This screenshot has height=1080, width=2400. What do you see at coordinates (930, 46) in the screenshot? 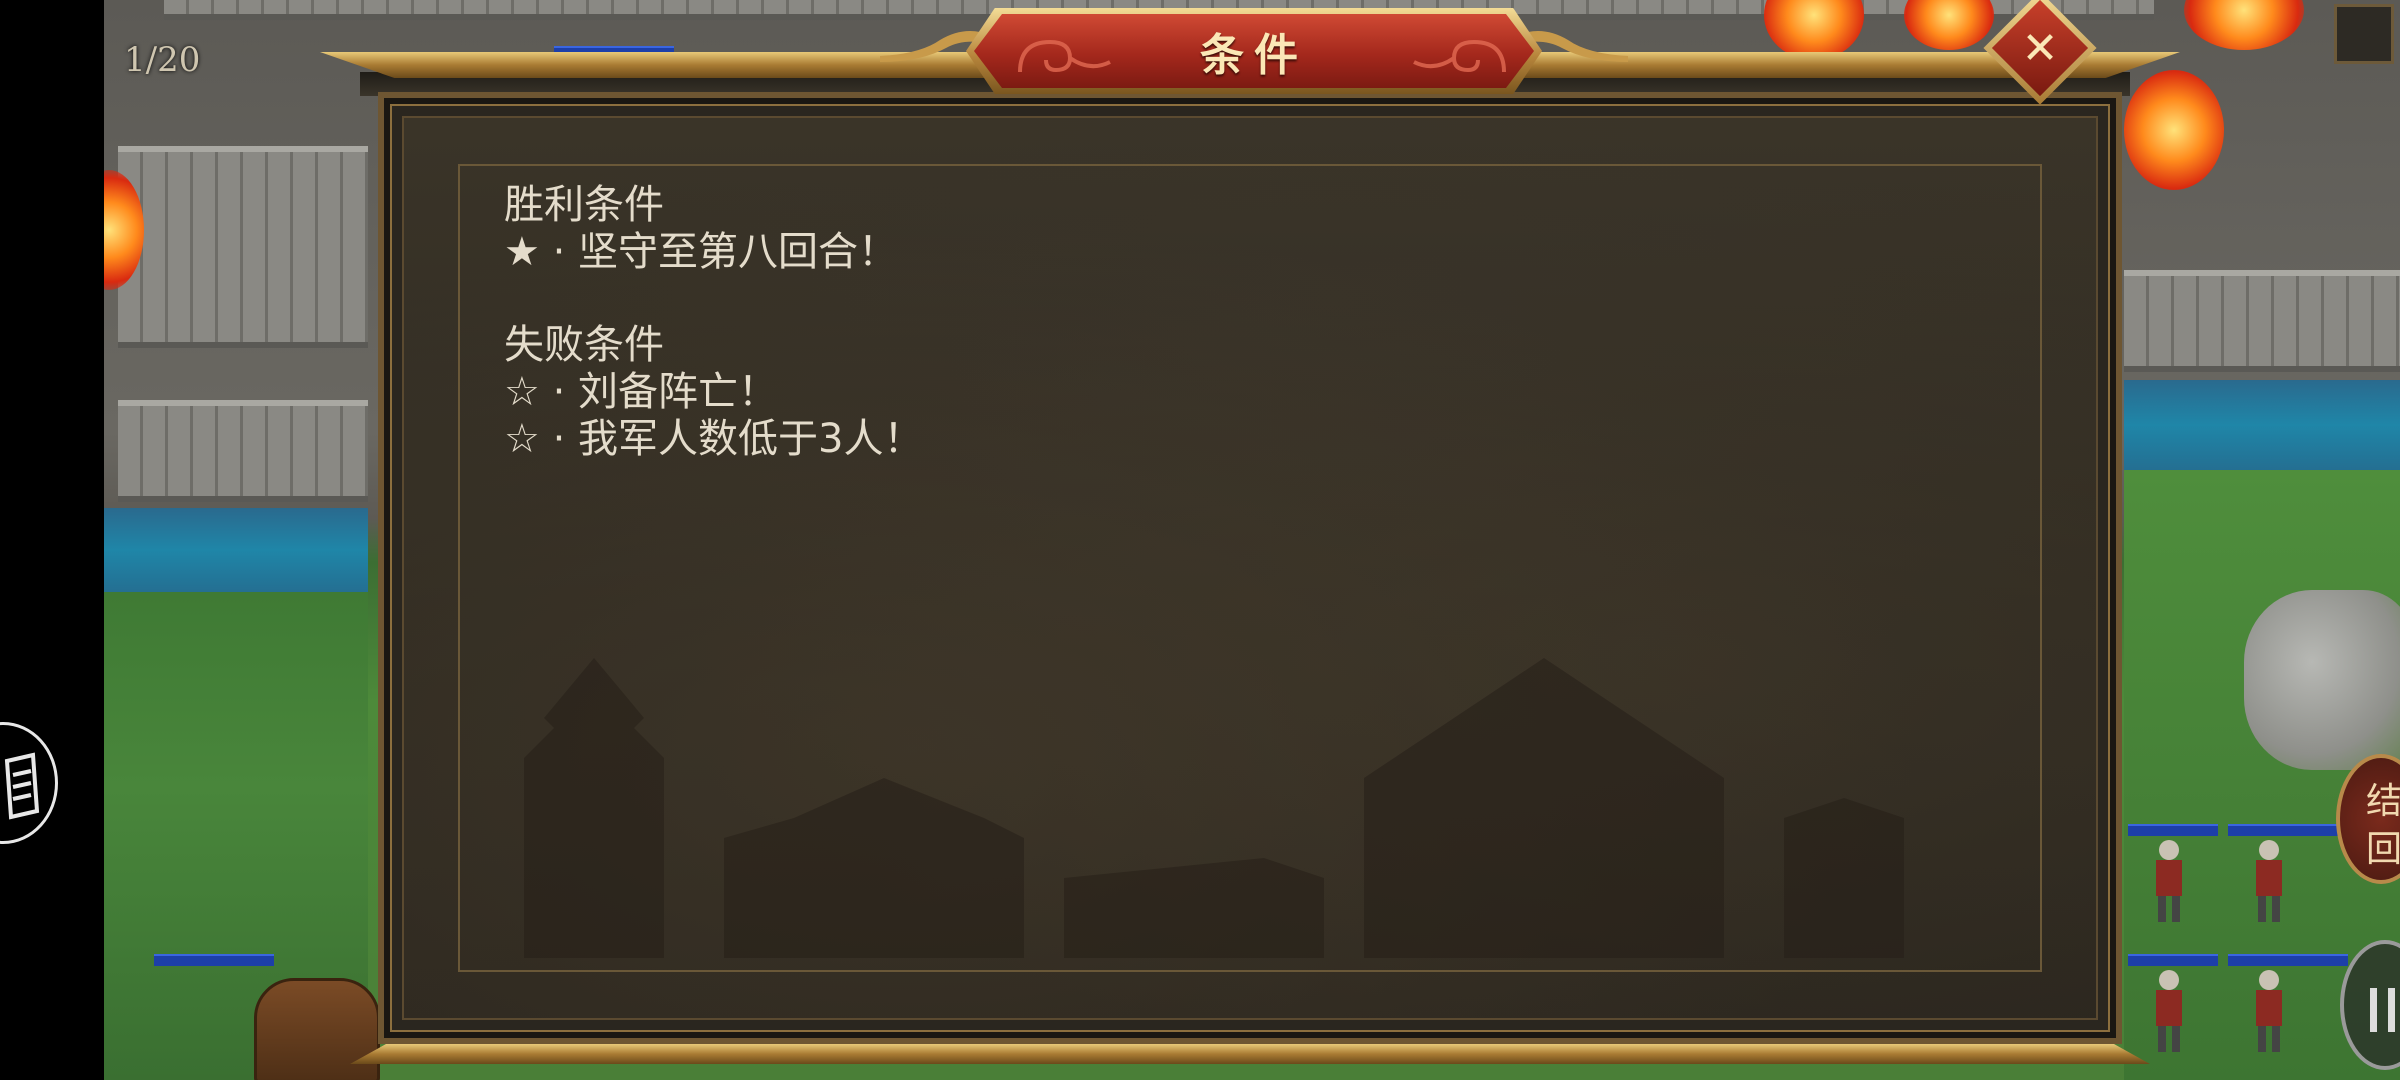
I see `ornament-left` at bounding box center [930, 46].